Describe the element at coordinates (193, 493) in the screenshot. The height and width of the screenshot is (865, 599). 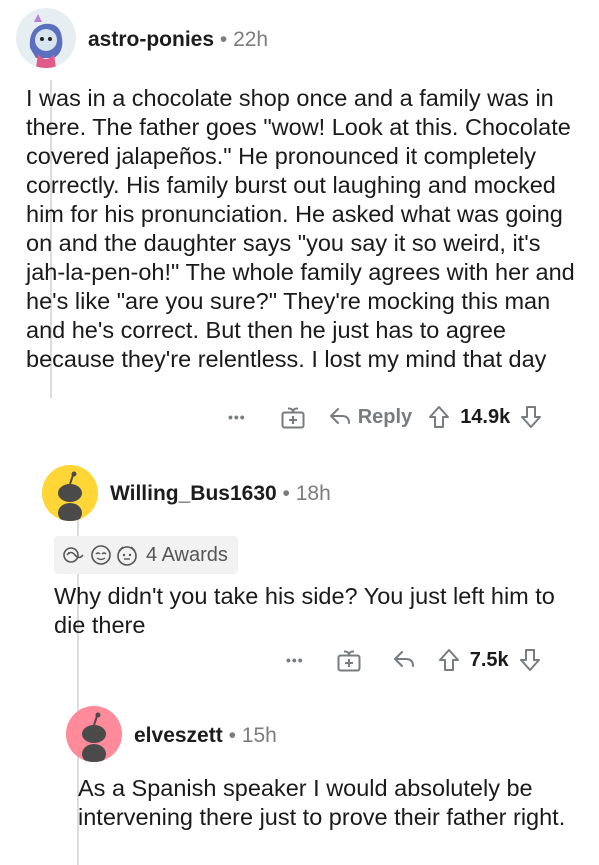
I see `username: Willing_Bus1630` at that location.